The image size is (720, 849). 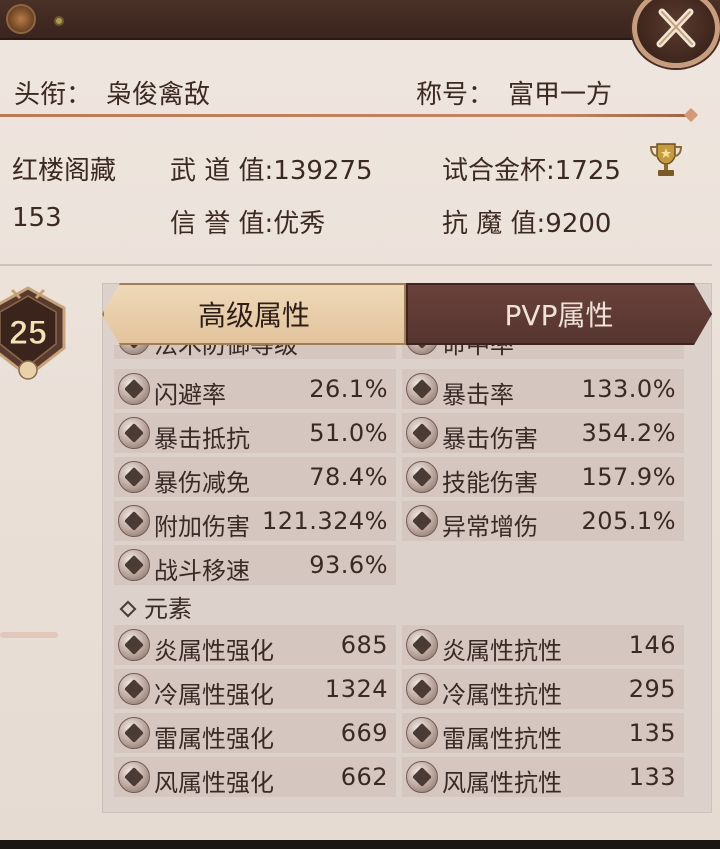 What do you see at coordinates (527, 224) in the screenshot?
I see `info-cell: 抗 魔 值:9200` at bounding box center [527, 224].